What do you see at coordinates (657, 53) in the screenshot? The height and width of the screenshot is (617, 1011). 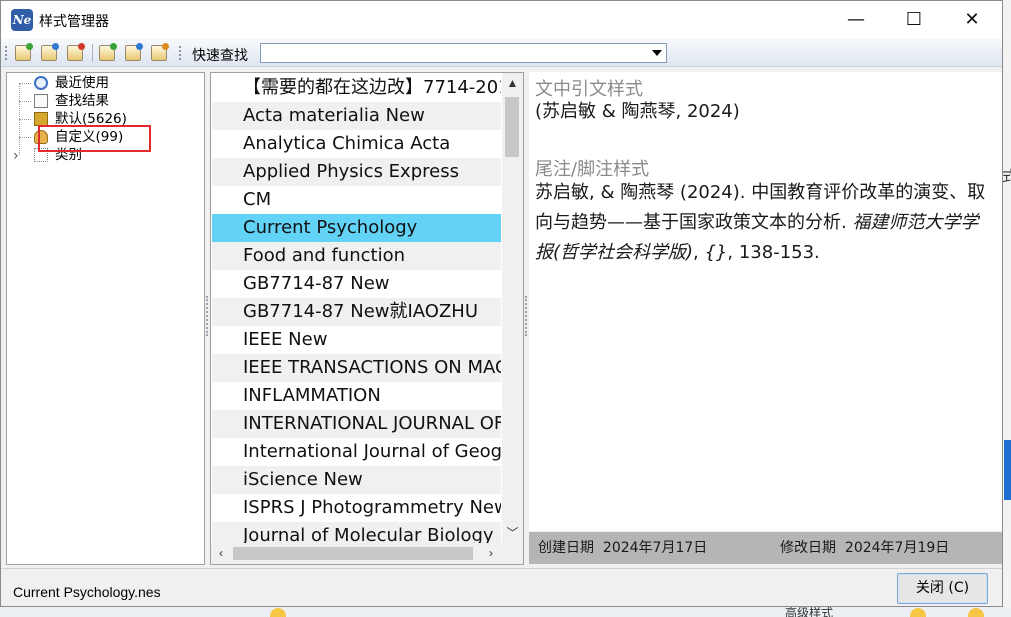 I see `dropdown-arrow-icon` at bounding box center [657, 53].